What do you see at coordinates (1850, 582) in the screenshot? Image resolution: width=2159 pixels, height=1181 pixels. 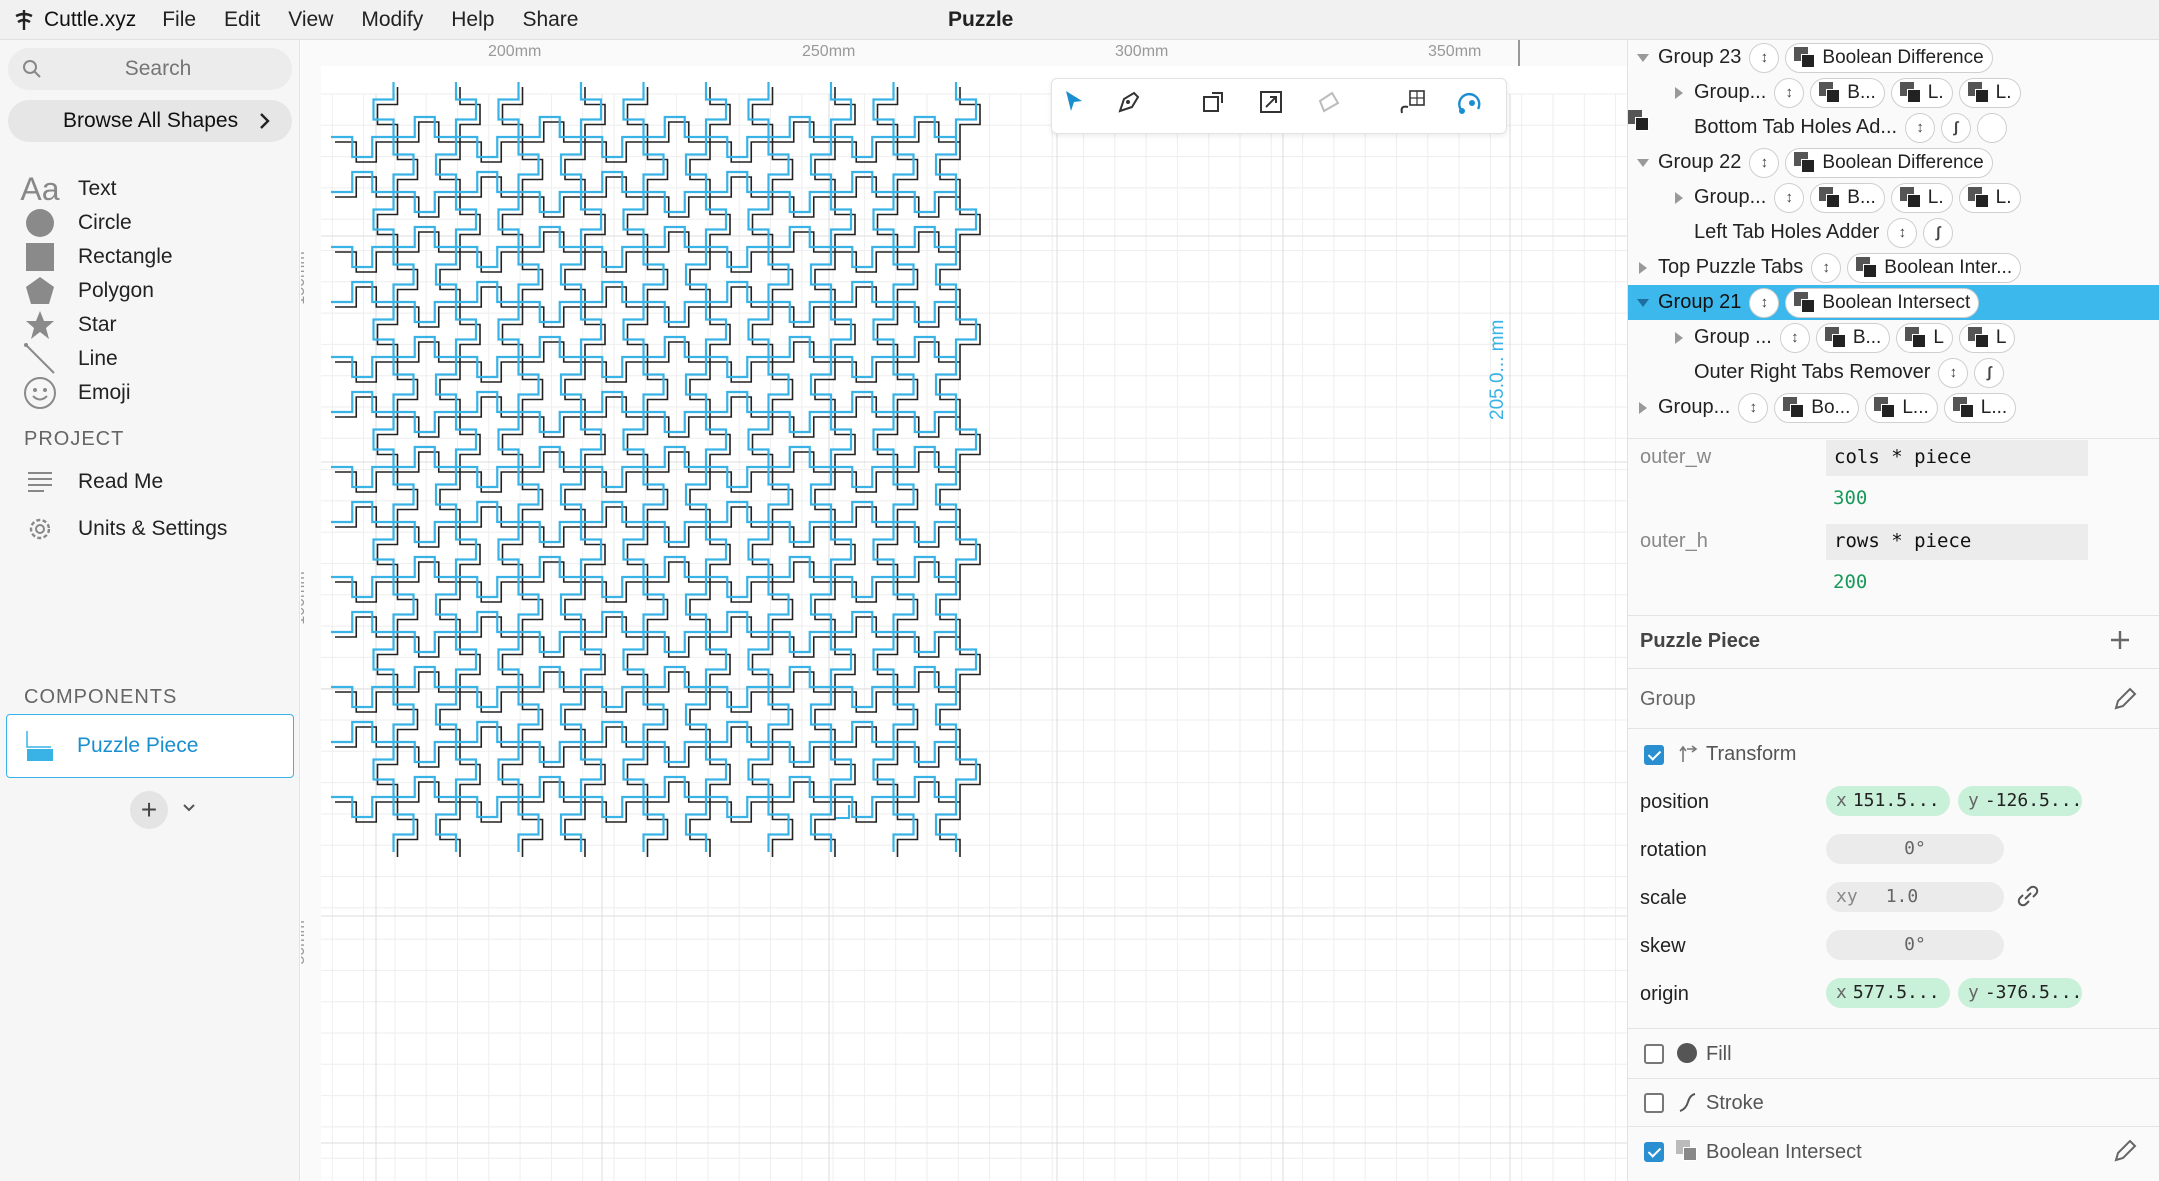 I see `param-value: 200` at bounding box center [1850, 582].